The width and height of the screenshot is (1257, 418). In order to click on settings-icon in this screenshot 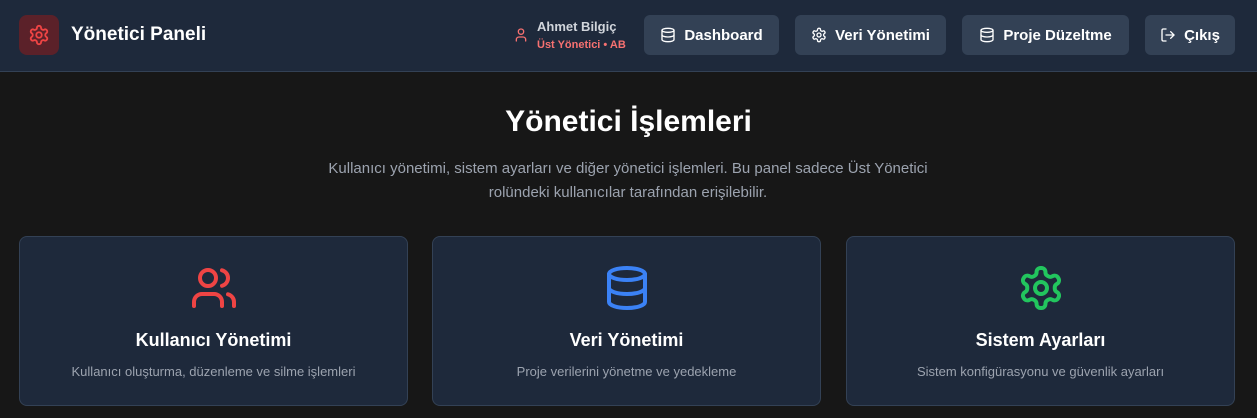, I will do `click(1040, 288)`.